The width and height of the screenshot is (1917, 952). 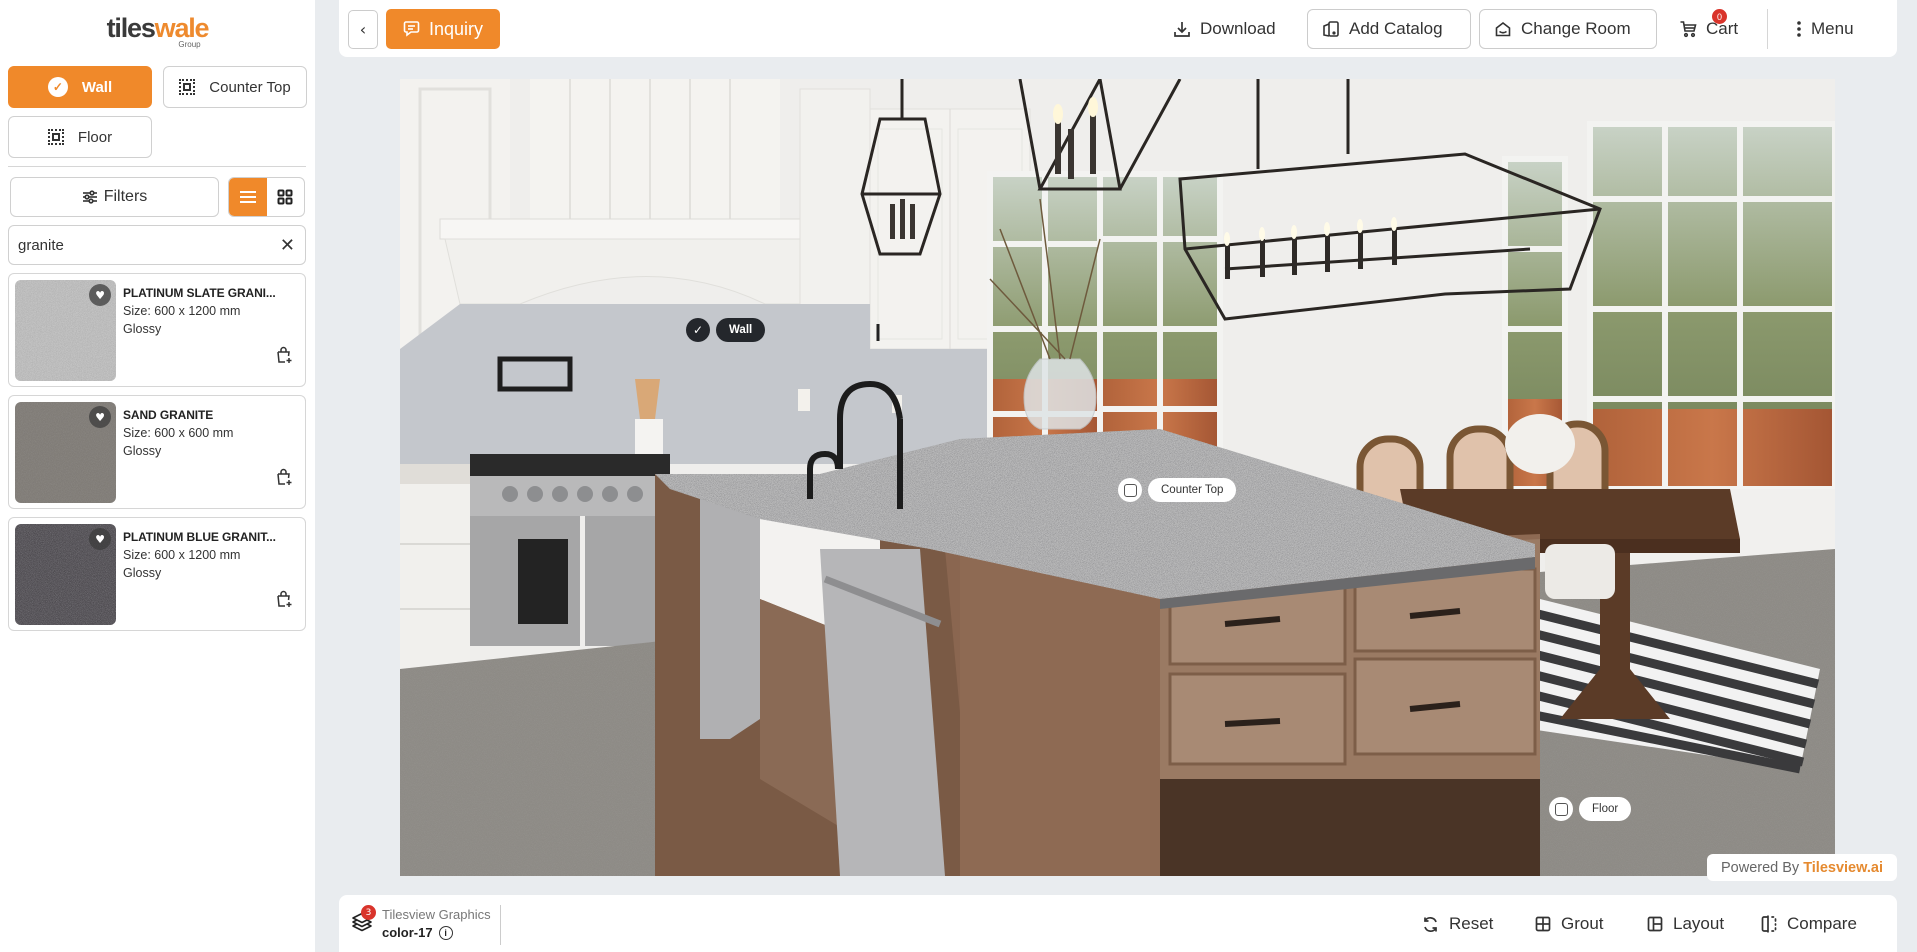 What do you see at coordinates (1331, 29) in the screenshot?
I see `catalog-book-icon` at bounding box center [1331, 29].